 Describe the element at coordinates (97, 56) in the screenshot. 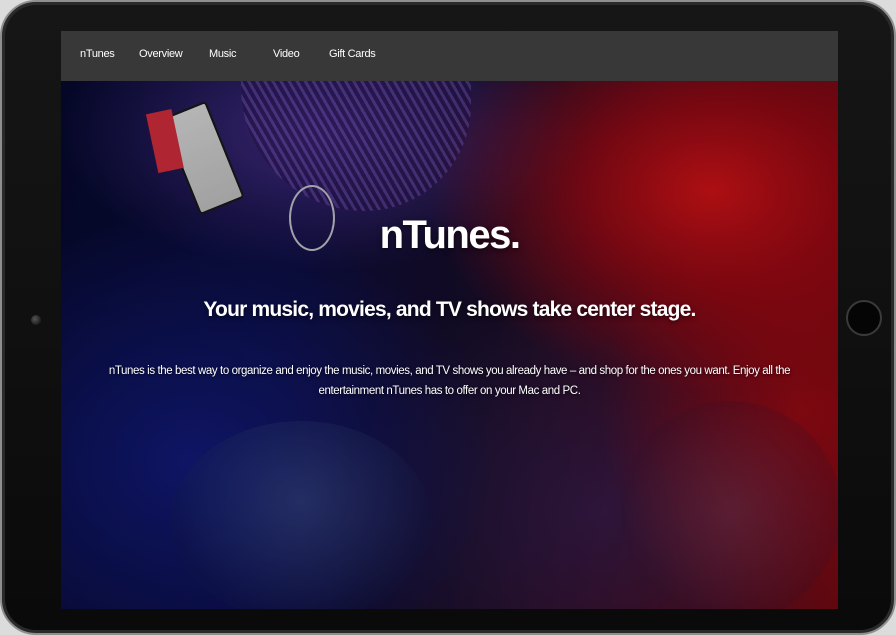

I see `nav-item-ntunes: nTunes` at that location.